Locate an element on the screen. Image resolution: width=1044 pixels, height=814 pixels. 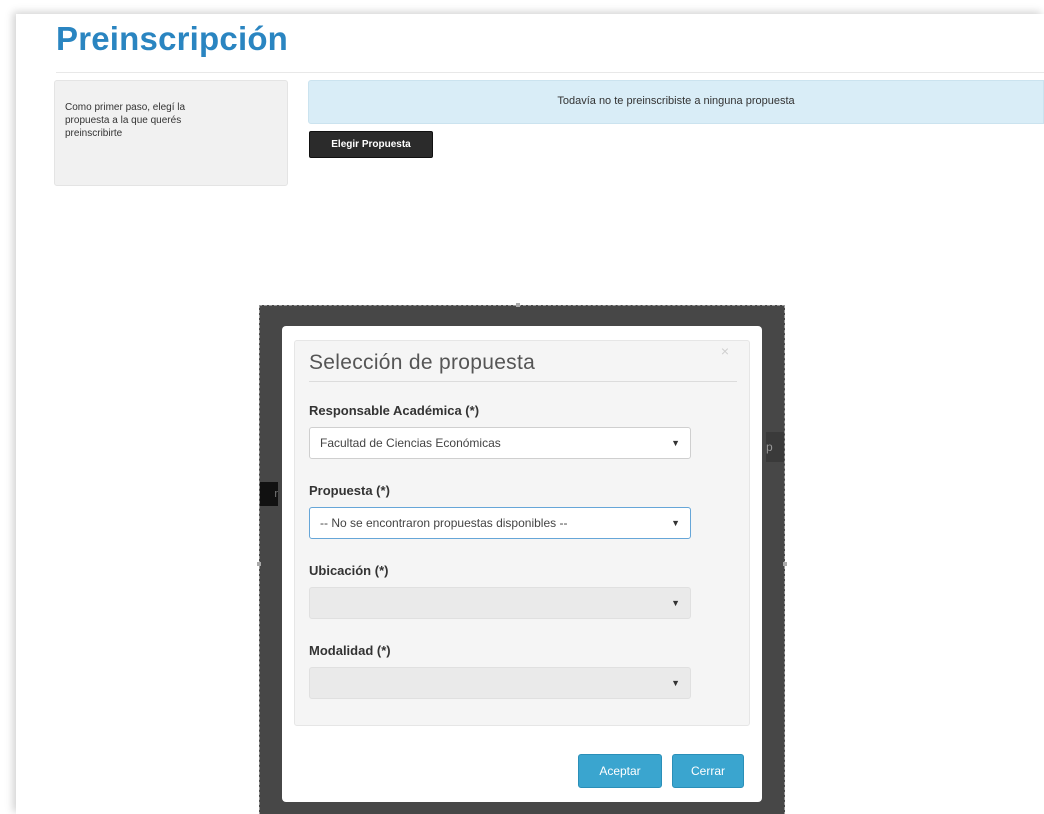
resize-handle-left is located at coordinates (259, 564).